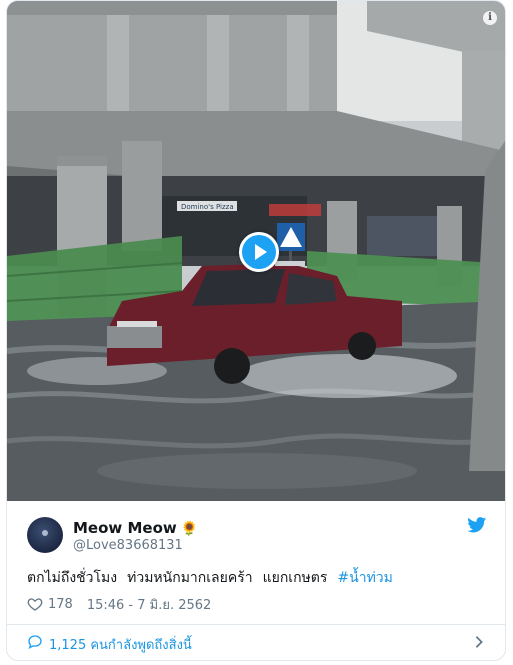 The height and width of the screenshot is (665, 513). What do you see at coordinates (257, 537) in the screenshot?
I see `tweet-header: Meow Meow 🌻 @Love83668131` at bounding box center [257, 537].